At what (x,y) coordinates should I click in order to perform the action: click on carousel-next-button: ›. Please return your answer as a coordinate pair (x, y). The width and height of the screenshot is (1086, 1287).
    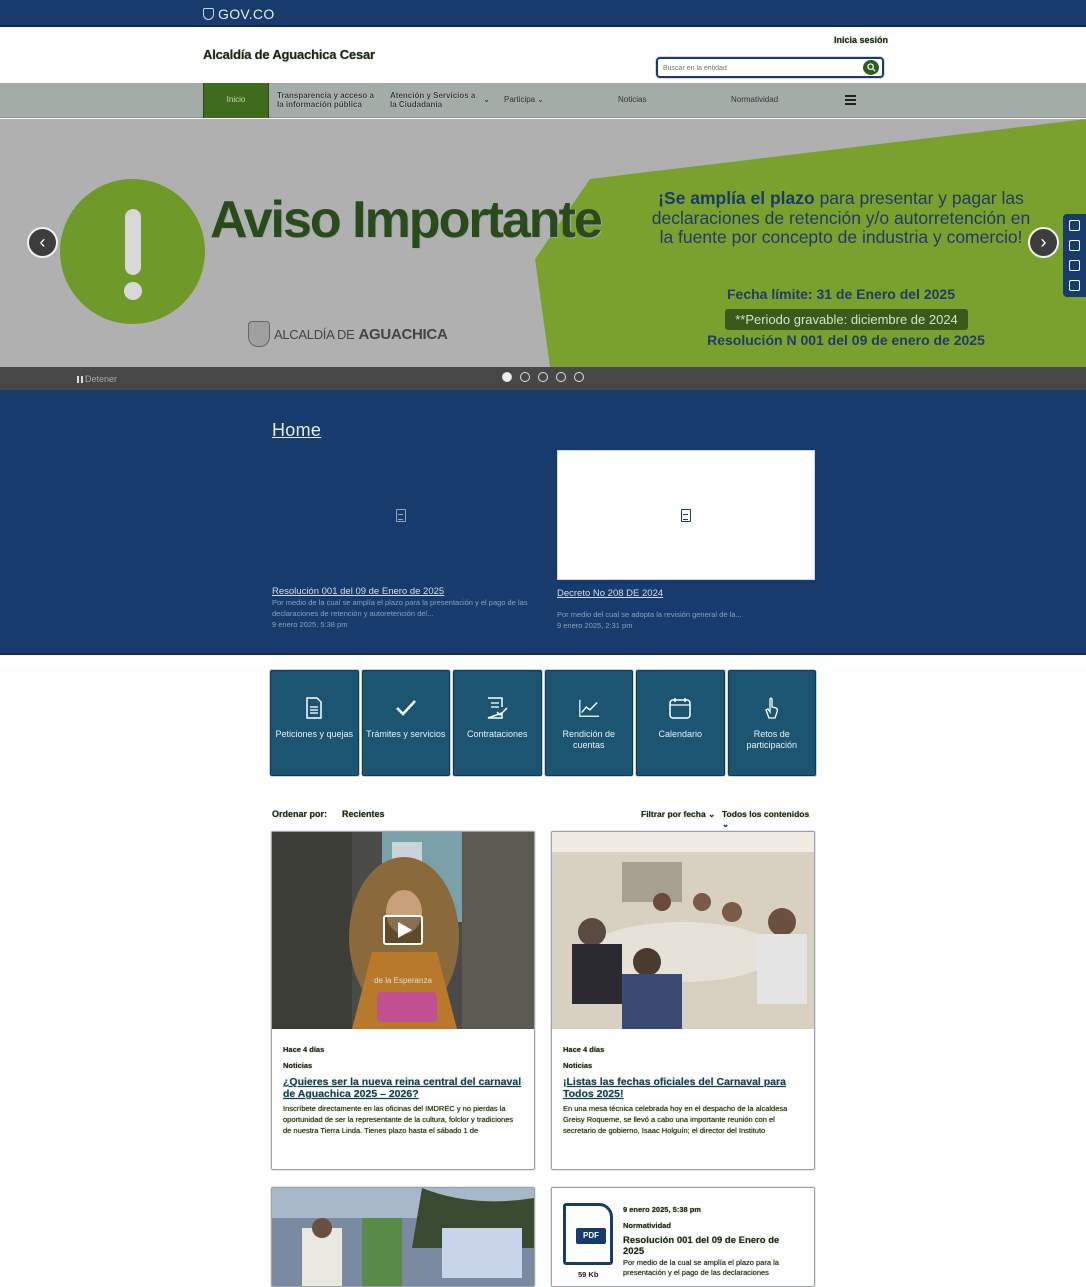
    Looking at the image, I should click on (1043, 242).